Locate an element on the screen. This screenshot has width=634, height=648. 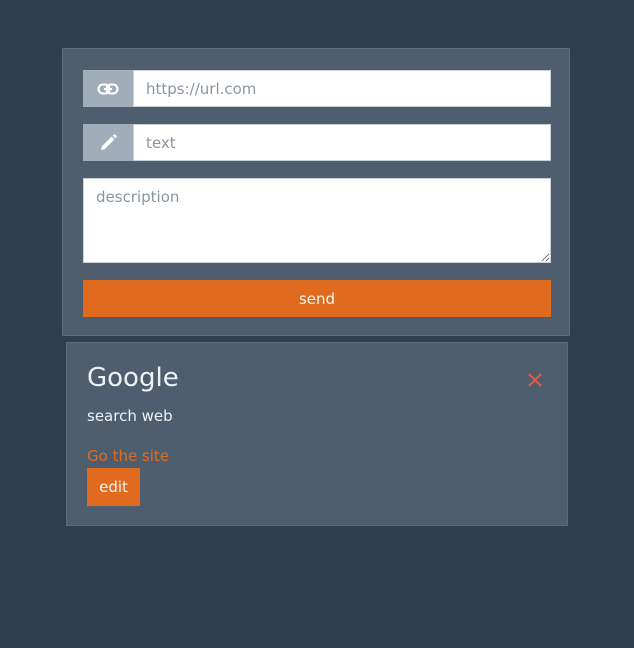
card-description: search web is located at coordinates (130, 416).